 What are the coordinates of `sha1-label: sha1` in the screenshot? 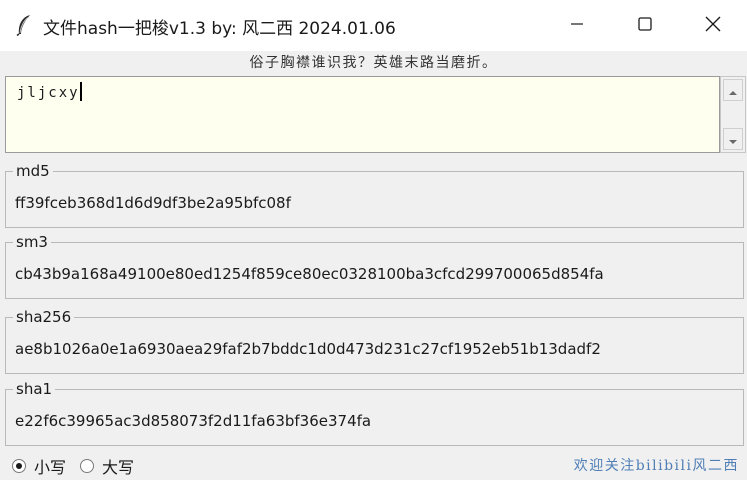 It's located at (34, 389).